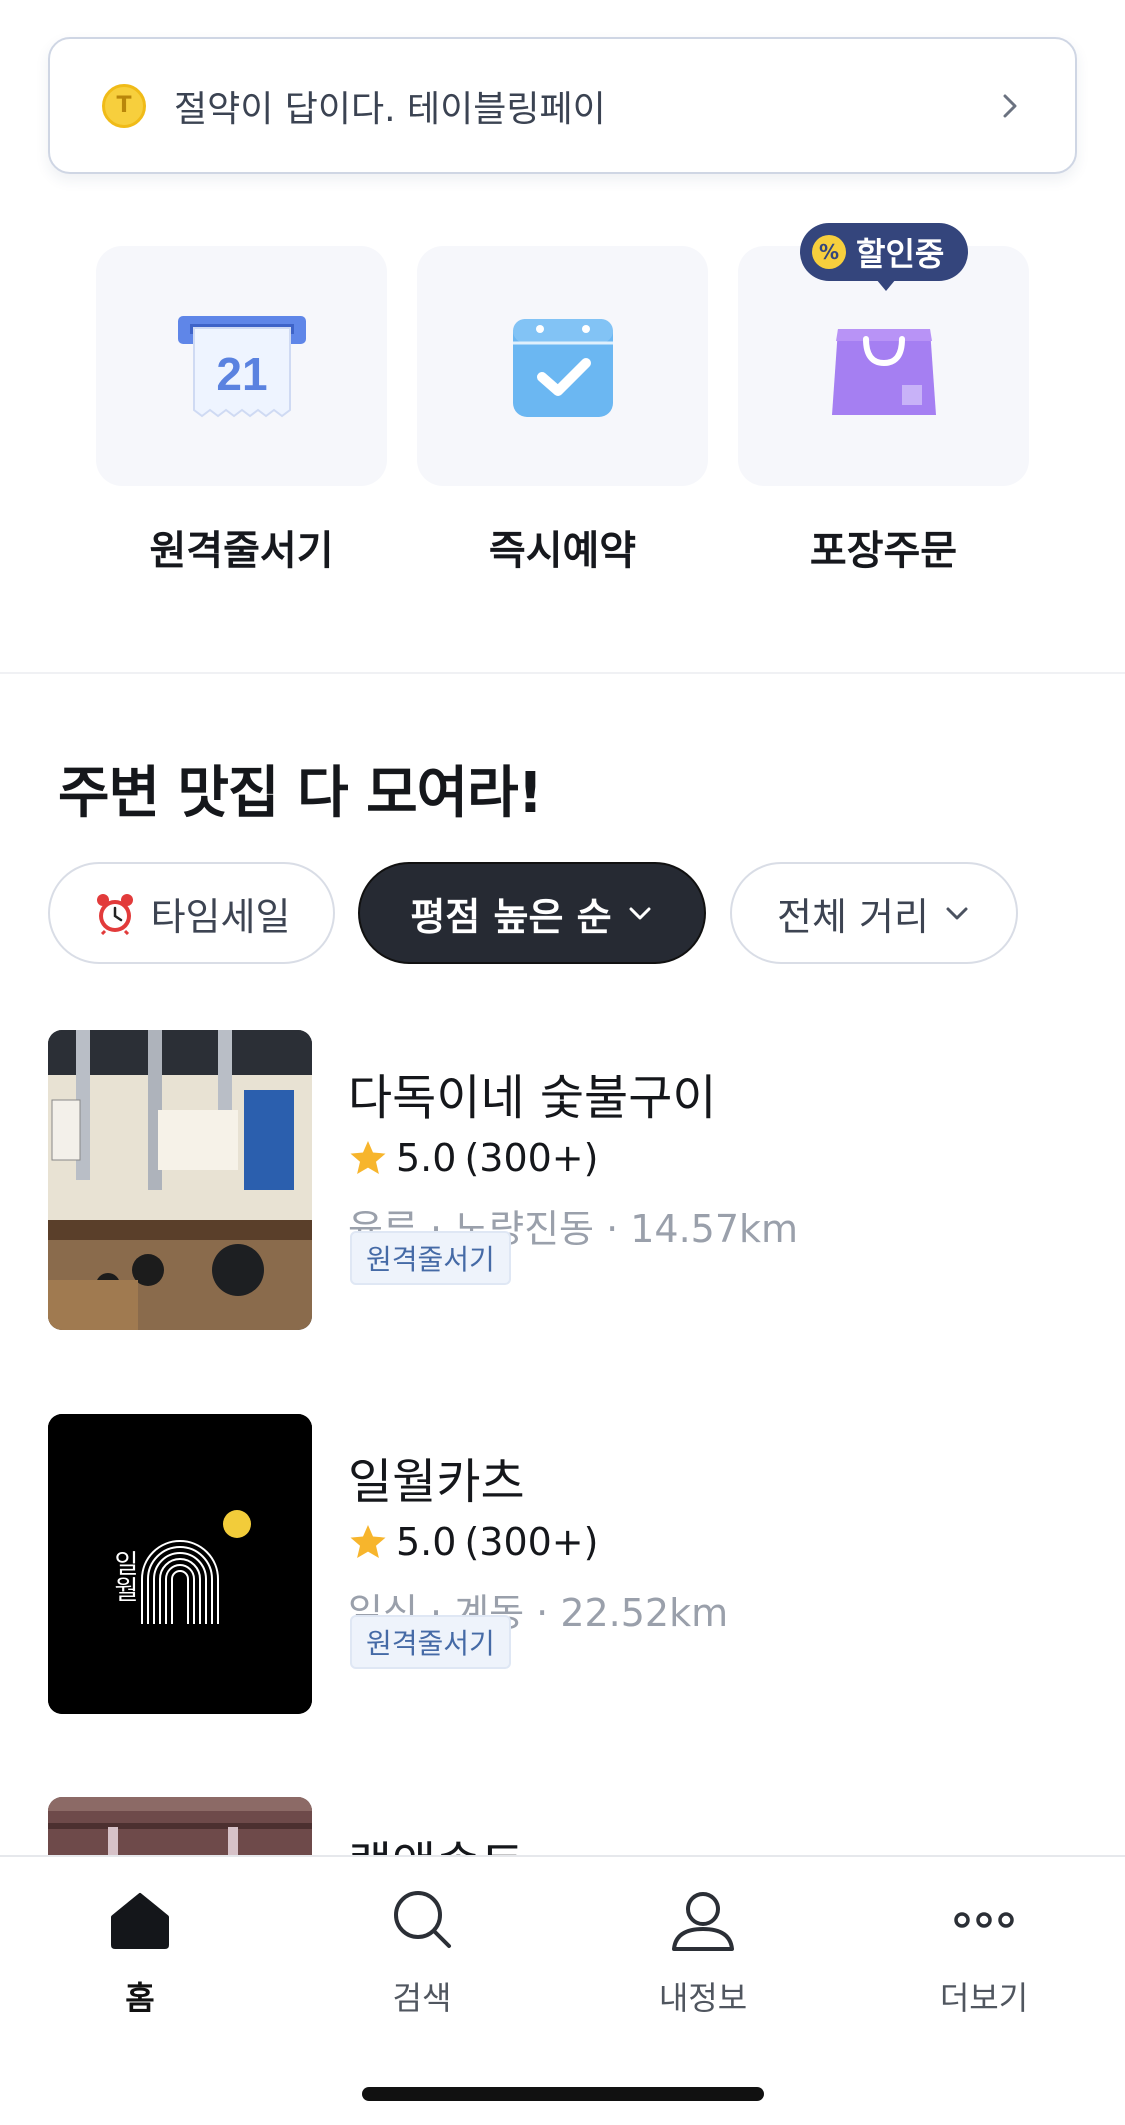 Image resolution: width=1125 pixels, height=2125 pixels. What do you see at coordinates (140, 1998) in the screenshot?
I see `nav-home-label: 홈` at bounding box center [140, 1998].